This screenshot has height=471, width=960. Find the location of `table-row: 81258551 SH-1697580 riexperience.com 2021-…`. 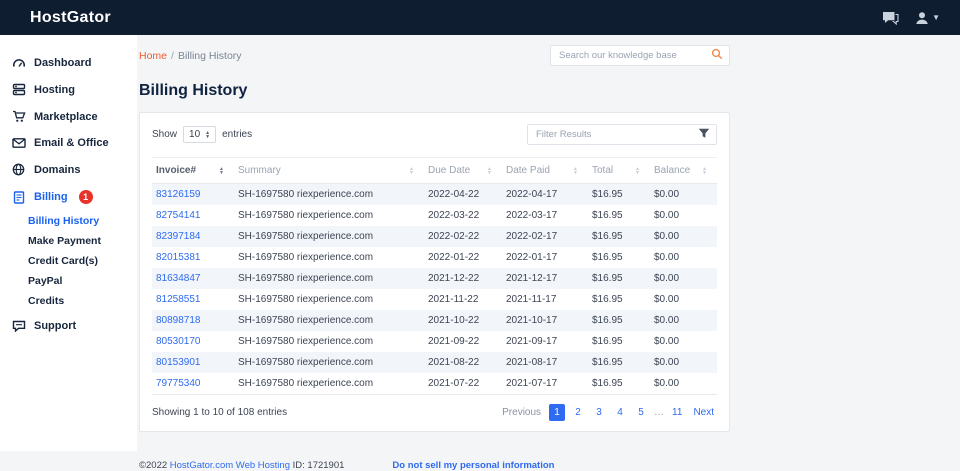

table-row: 81258551 SH-1697580 riexperience.com 2021-… is located at coordinates (434, 299).